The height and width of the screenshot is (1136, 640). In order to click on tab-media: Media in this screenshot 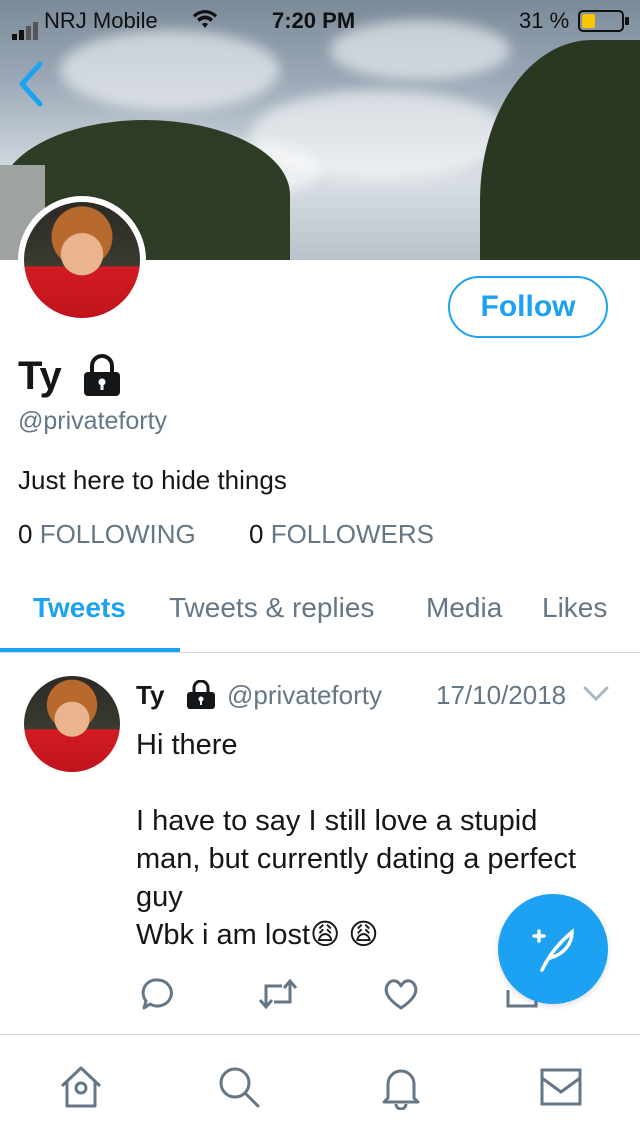, I will do `click(464, 608)`.